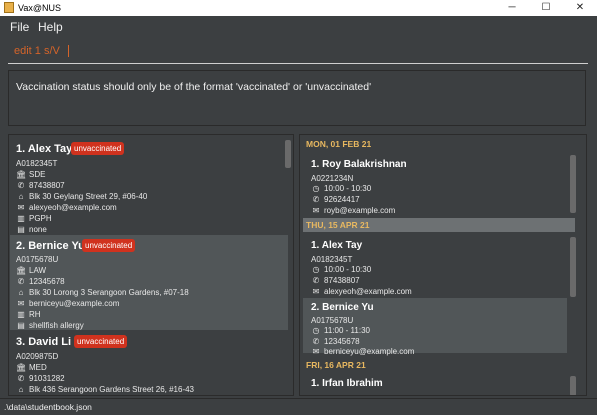 This screenshot has height=415, width=597. What do you see at coordinates (546, 8) in the screenshot?
I see `maximize-button: ☐` at bounding box center [546, 8].